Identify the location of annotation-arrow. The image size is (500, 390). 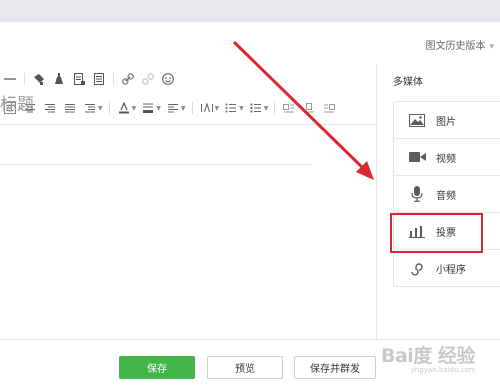
(303, 110).